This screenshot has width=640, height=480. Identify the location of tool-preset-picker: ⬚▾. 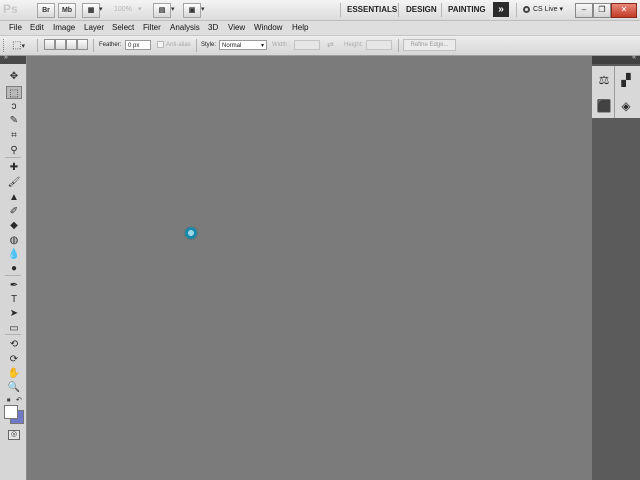
(21, 45).